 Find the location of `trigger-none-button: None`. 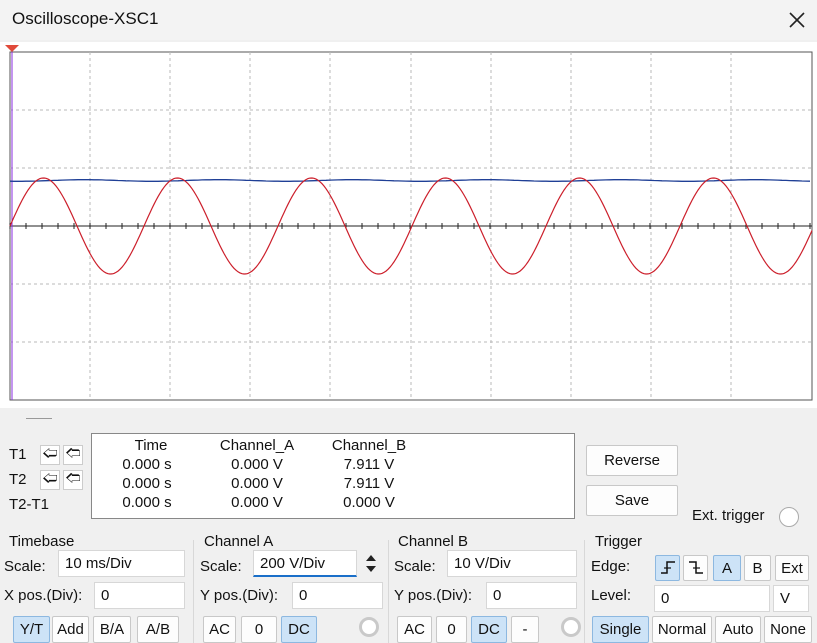

trigger-none-button: None is located at coordinates (788, 629).